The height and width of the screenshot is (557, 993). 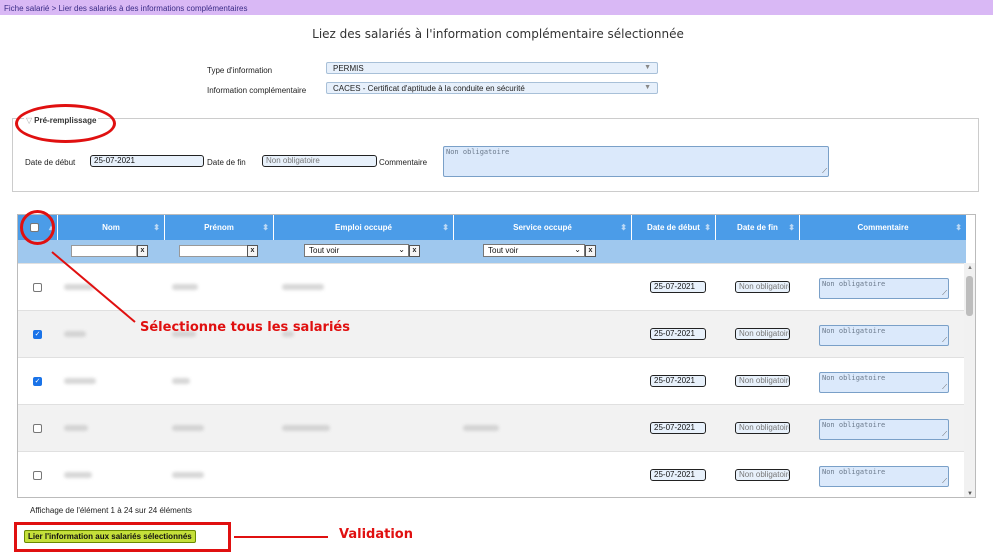 What do you see at coordinates (376, 534) in the screenshot?
I see `annotation-validation: Validation` at bounding box center [376, 534].